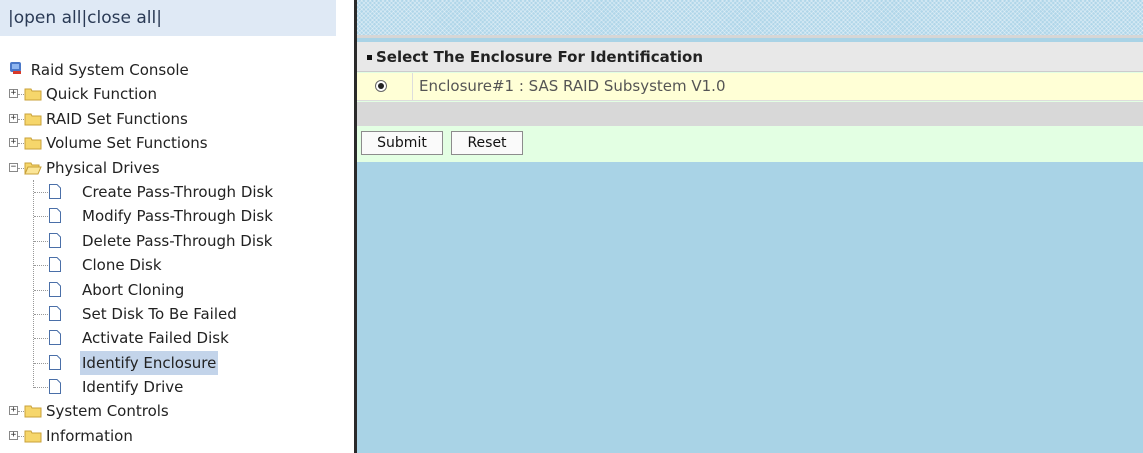 Image resolution: width=1143 pixels, height=453 pixels. Describe the element at coordinates (155, 338) in the screenshot. I see `nav-item-label: Activate Failed Disk` at that location.